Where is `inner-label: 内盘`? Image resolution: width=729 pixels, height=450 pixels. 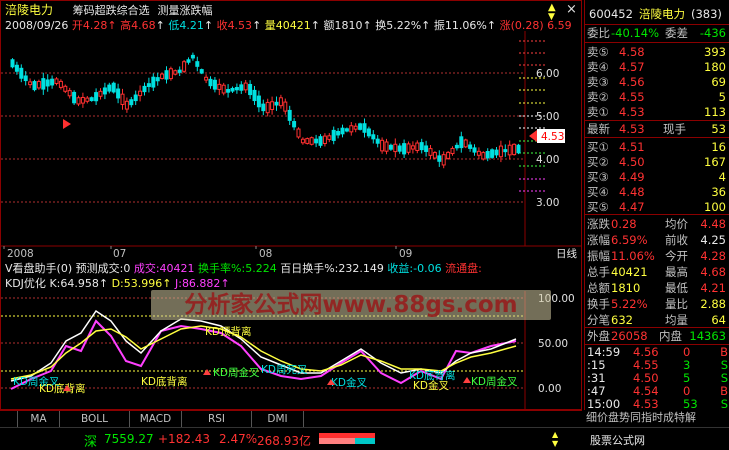 inner-label: 内盘 is located at coordinates (670, 336).